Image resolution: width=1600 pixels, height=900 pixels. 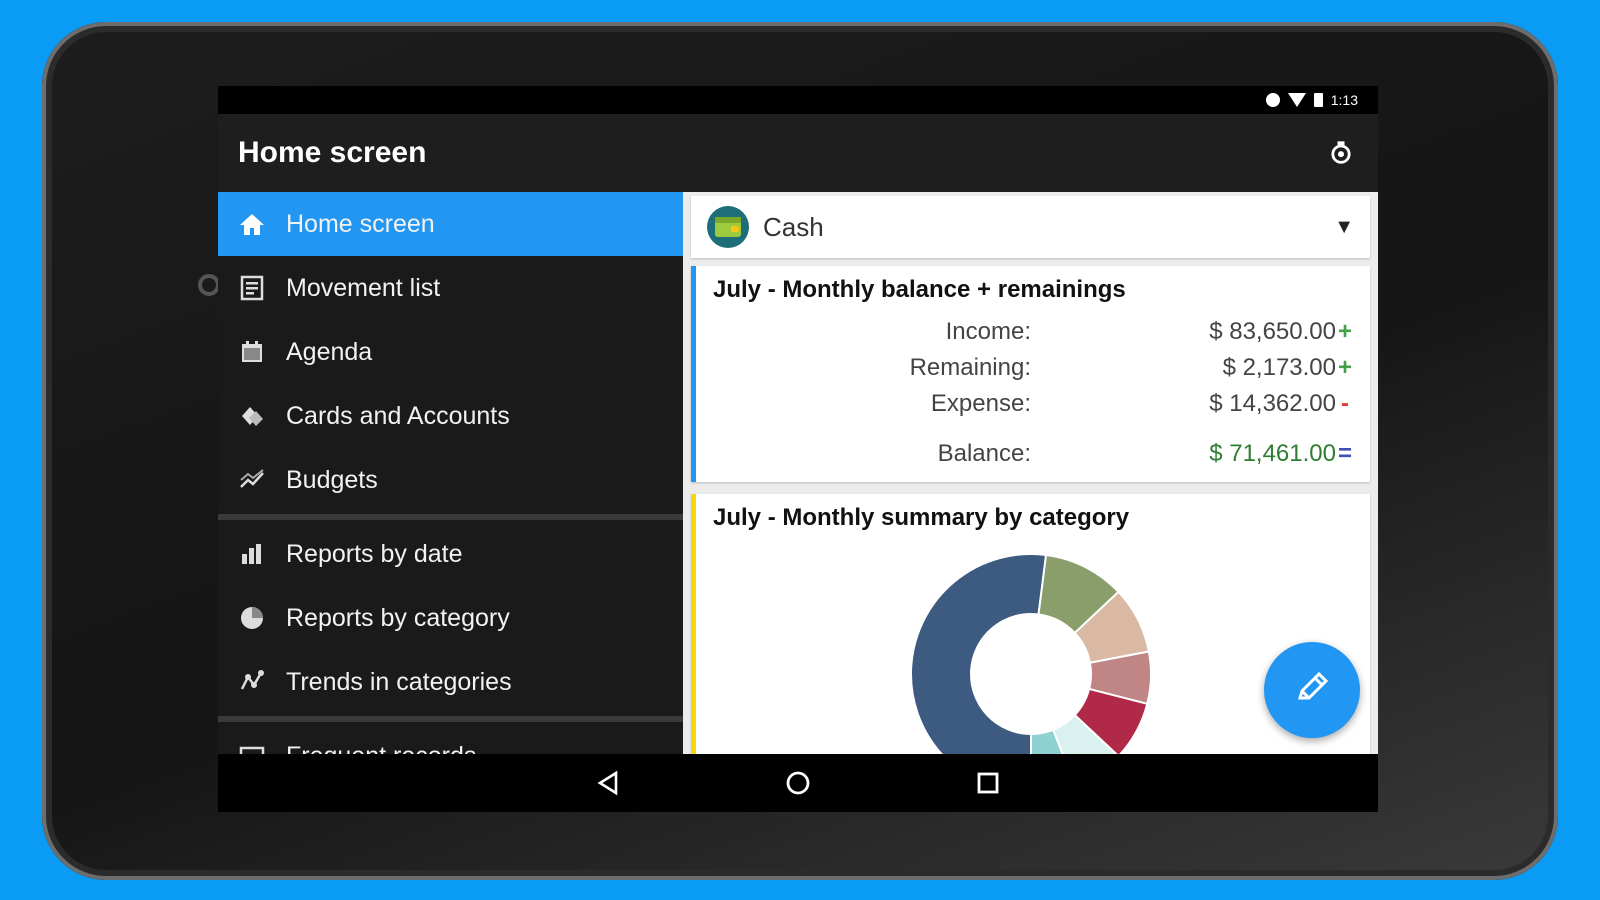 What do you see at coordinates (332, 152) in the screenshot?
I see `page-title: Home screen` at bounding box center [332, 152].